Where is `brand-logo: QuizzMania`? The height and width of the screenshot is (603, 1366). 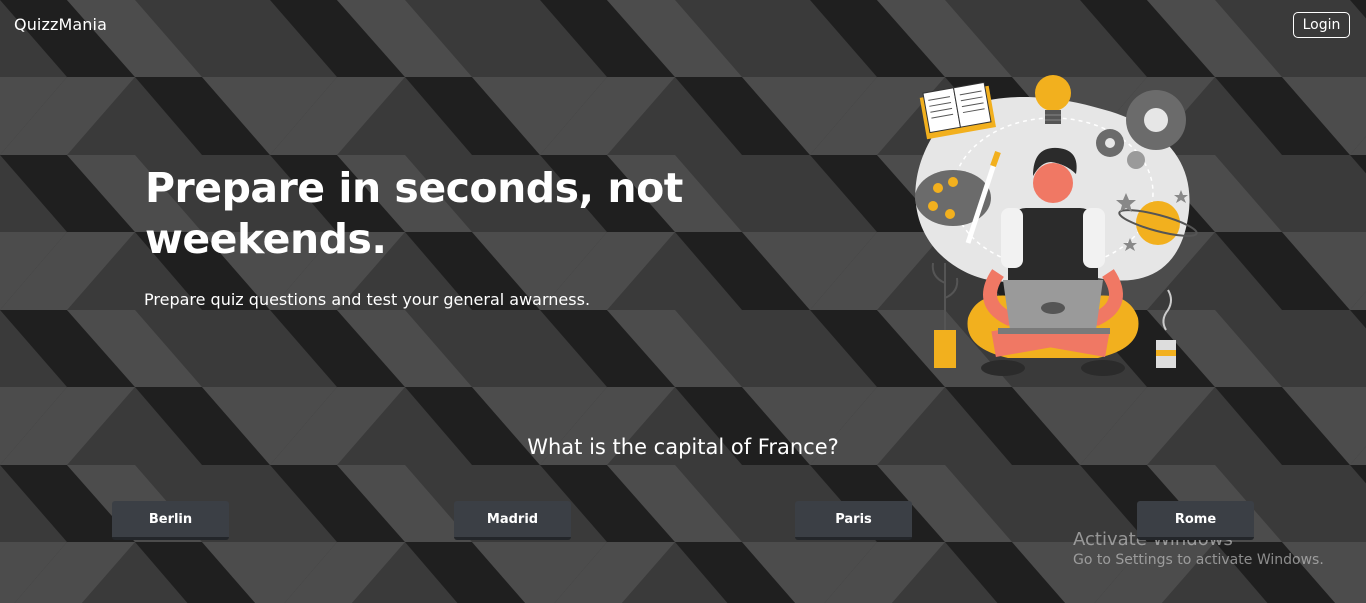
brand-logo: QuizzMania is located at coordinates (60, 24).